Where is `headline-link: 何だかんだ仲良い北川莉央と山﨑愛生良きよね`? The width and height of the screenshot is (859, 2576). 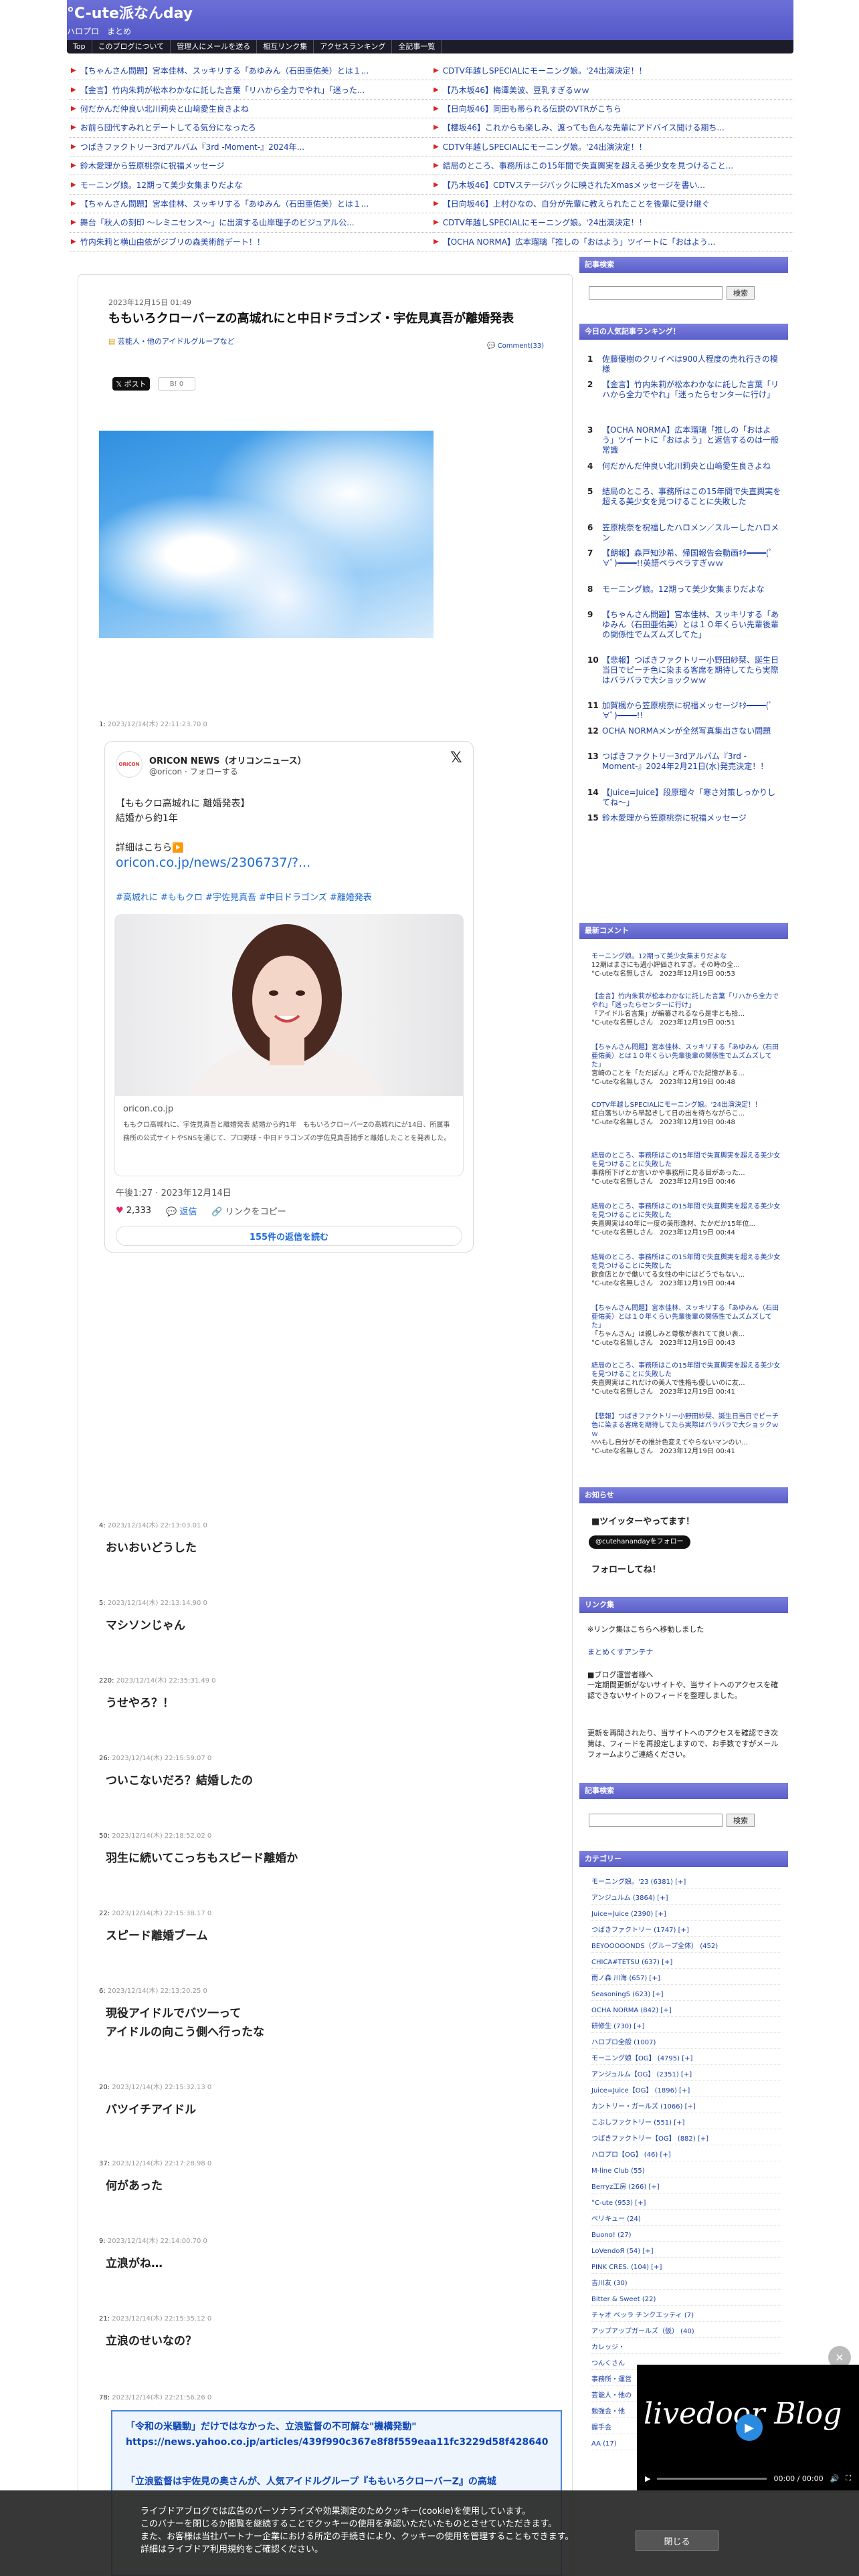
headline-link: 何だかんだ仲良い北川莉央と山﨑愛生良きよね is located at coordinates (164, 108).